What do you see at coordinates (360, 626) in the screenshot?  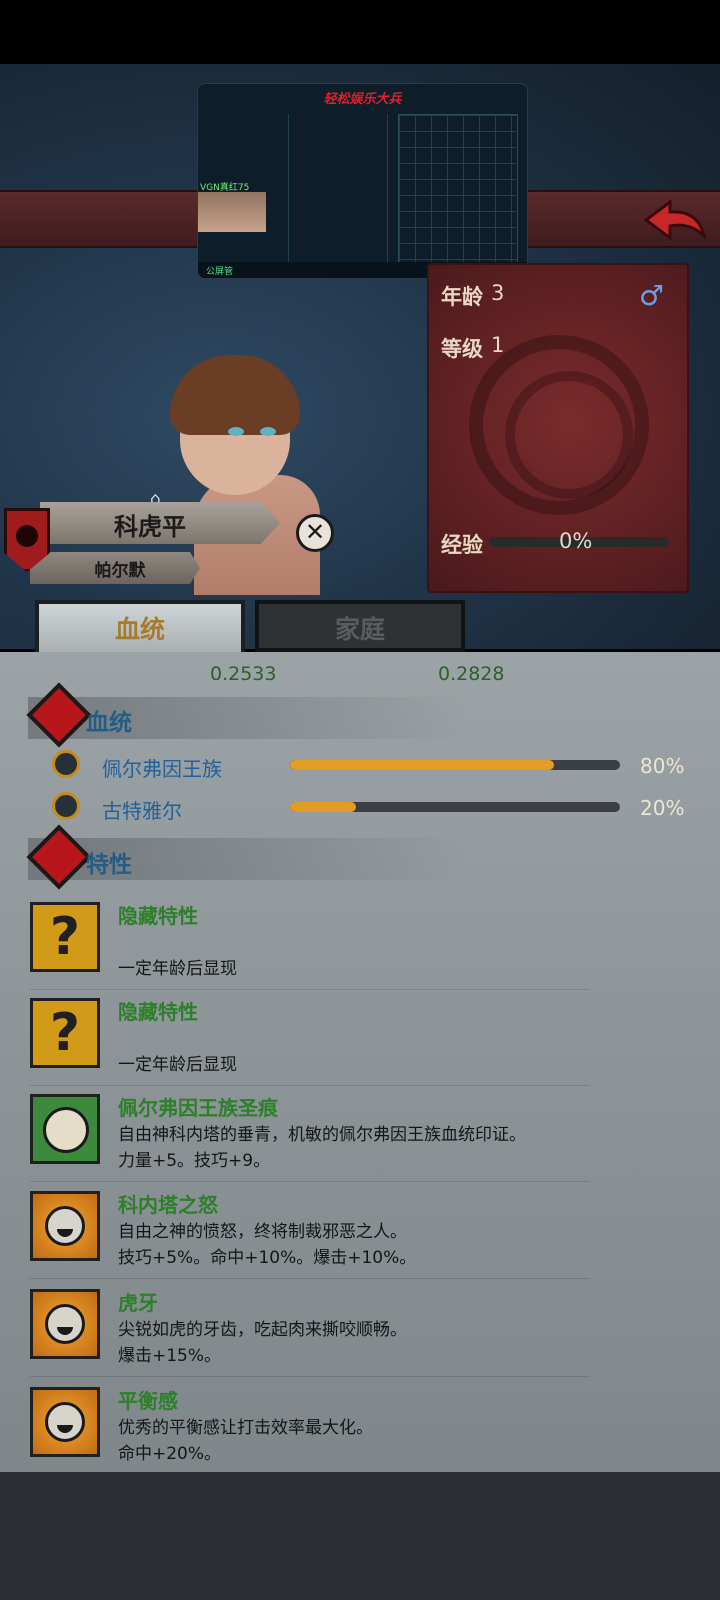 I see `tab-family: 家庭` at bounding box center [360, 626].